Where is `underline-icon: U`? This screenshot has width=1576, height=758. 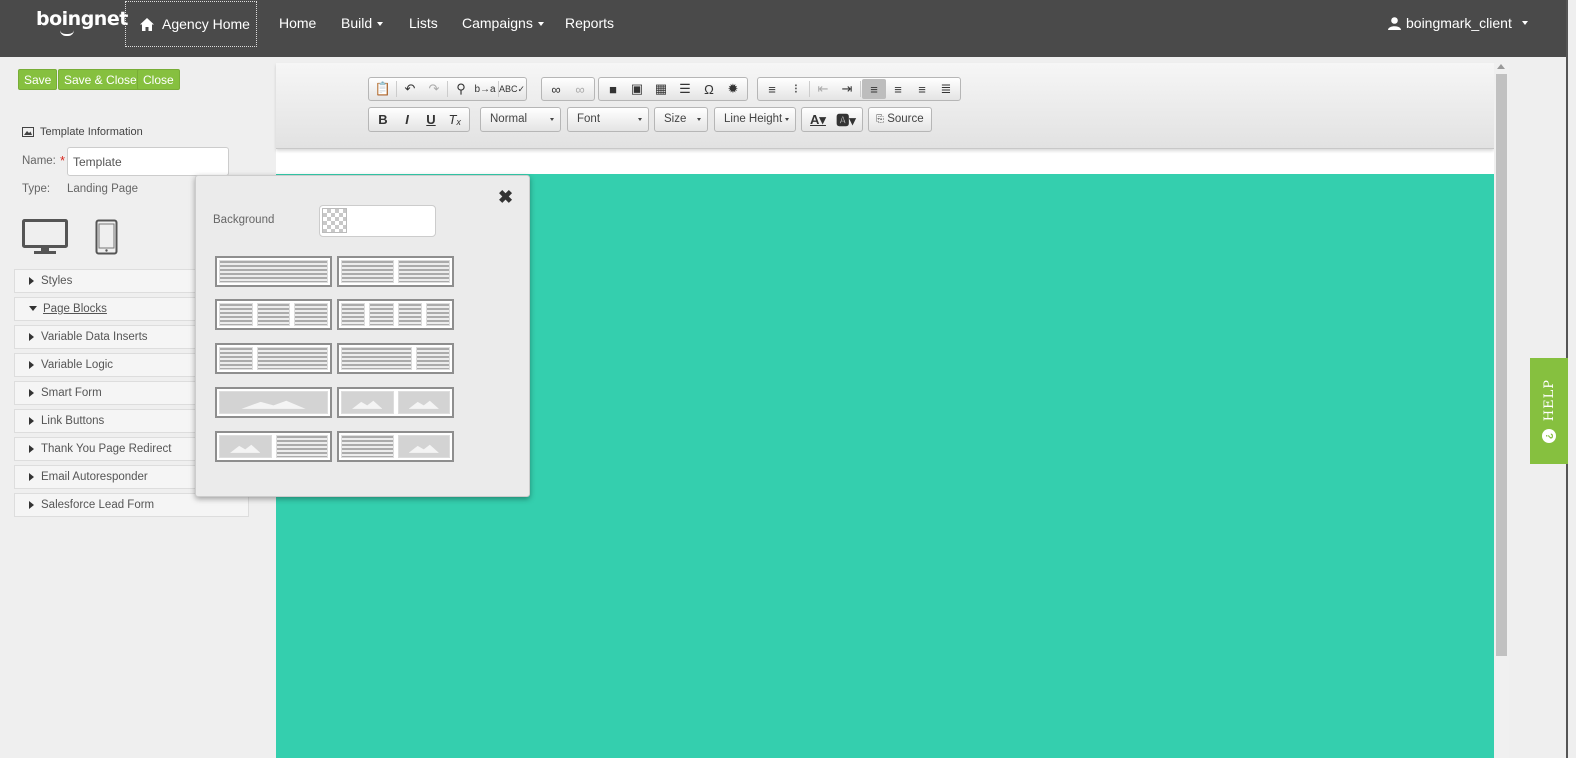 underline-icon: U is located at coordinates (431, 120).